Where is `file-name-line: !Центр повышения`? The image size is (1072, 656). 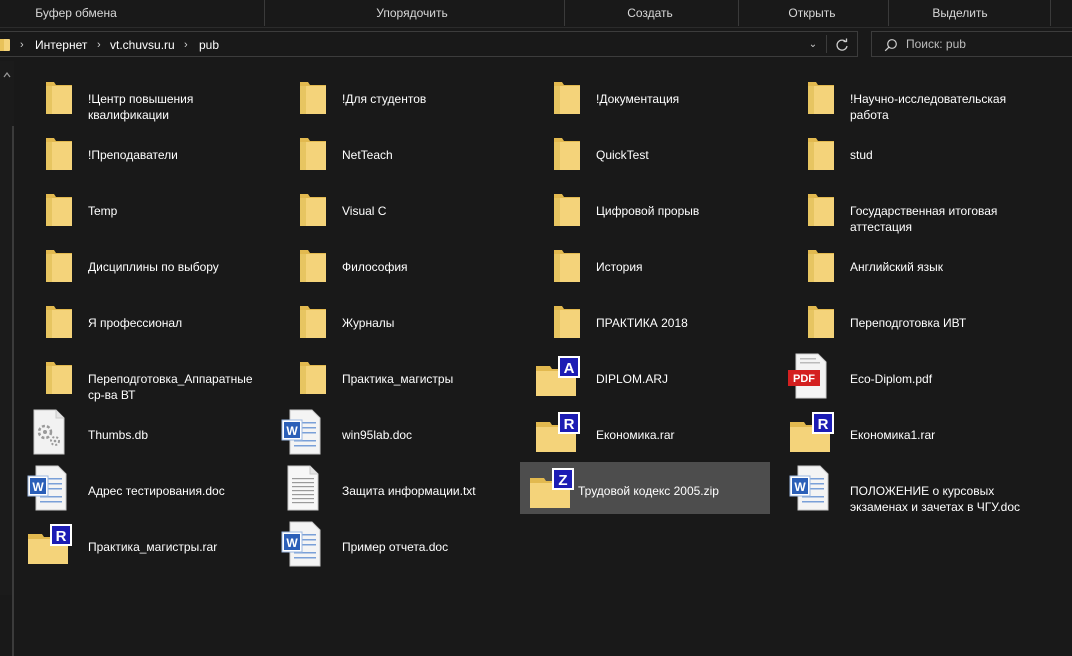 file-name-line: !Центр повышения is located at coordinates (141, 99).